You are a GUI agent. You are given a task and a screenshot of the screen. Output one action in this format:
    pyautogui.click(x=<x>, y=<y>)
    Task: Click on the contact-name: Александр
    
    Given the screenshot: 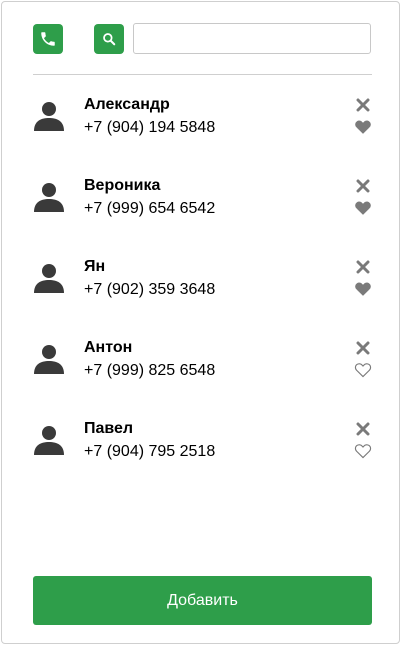 What is the action you would take?
    pyautogui.click(x=127, y=104)
    